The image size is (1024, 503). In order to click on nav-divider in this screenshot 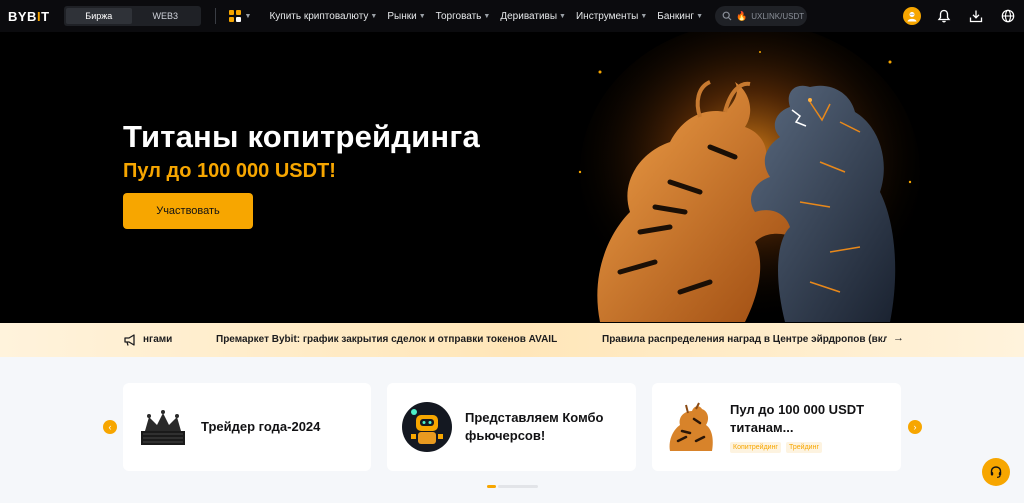, I will do `click(215, 16)`.